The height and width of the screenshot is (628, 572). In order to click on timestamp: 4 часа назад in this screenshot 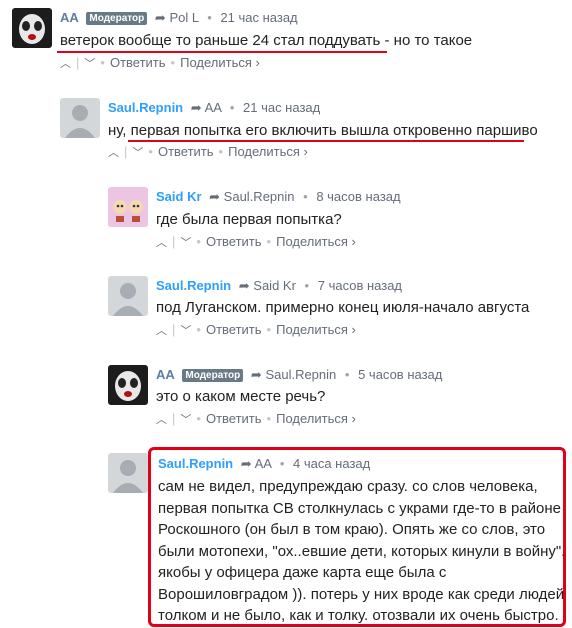, I will do `click(331, 463)`.